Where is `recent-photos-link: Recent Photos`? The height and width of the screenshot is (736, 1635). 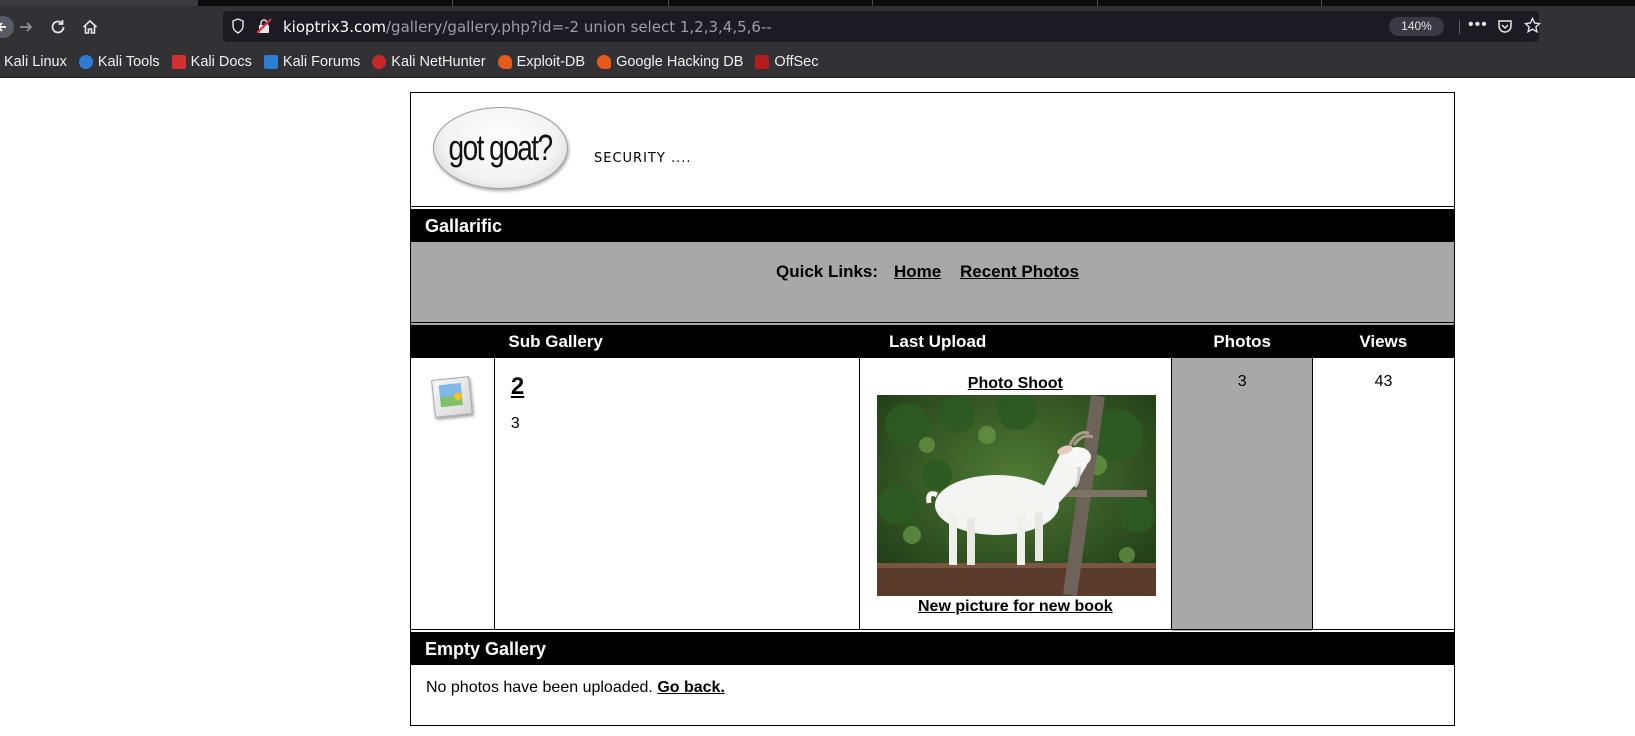 recent-photos-link: Recent Photos is located at coordinates (1019, 272).